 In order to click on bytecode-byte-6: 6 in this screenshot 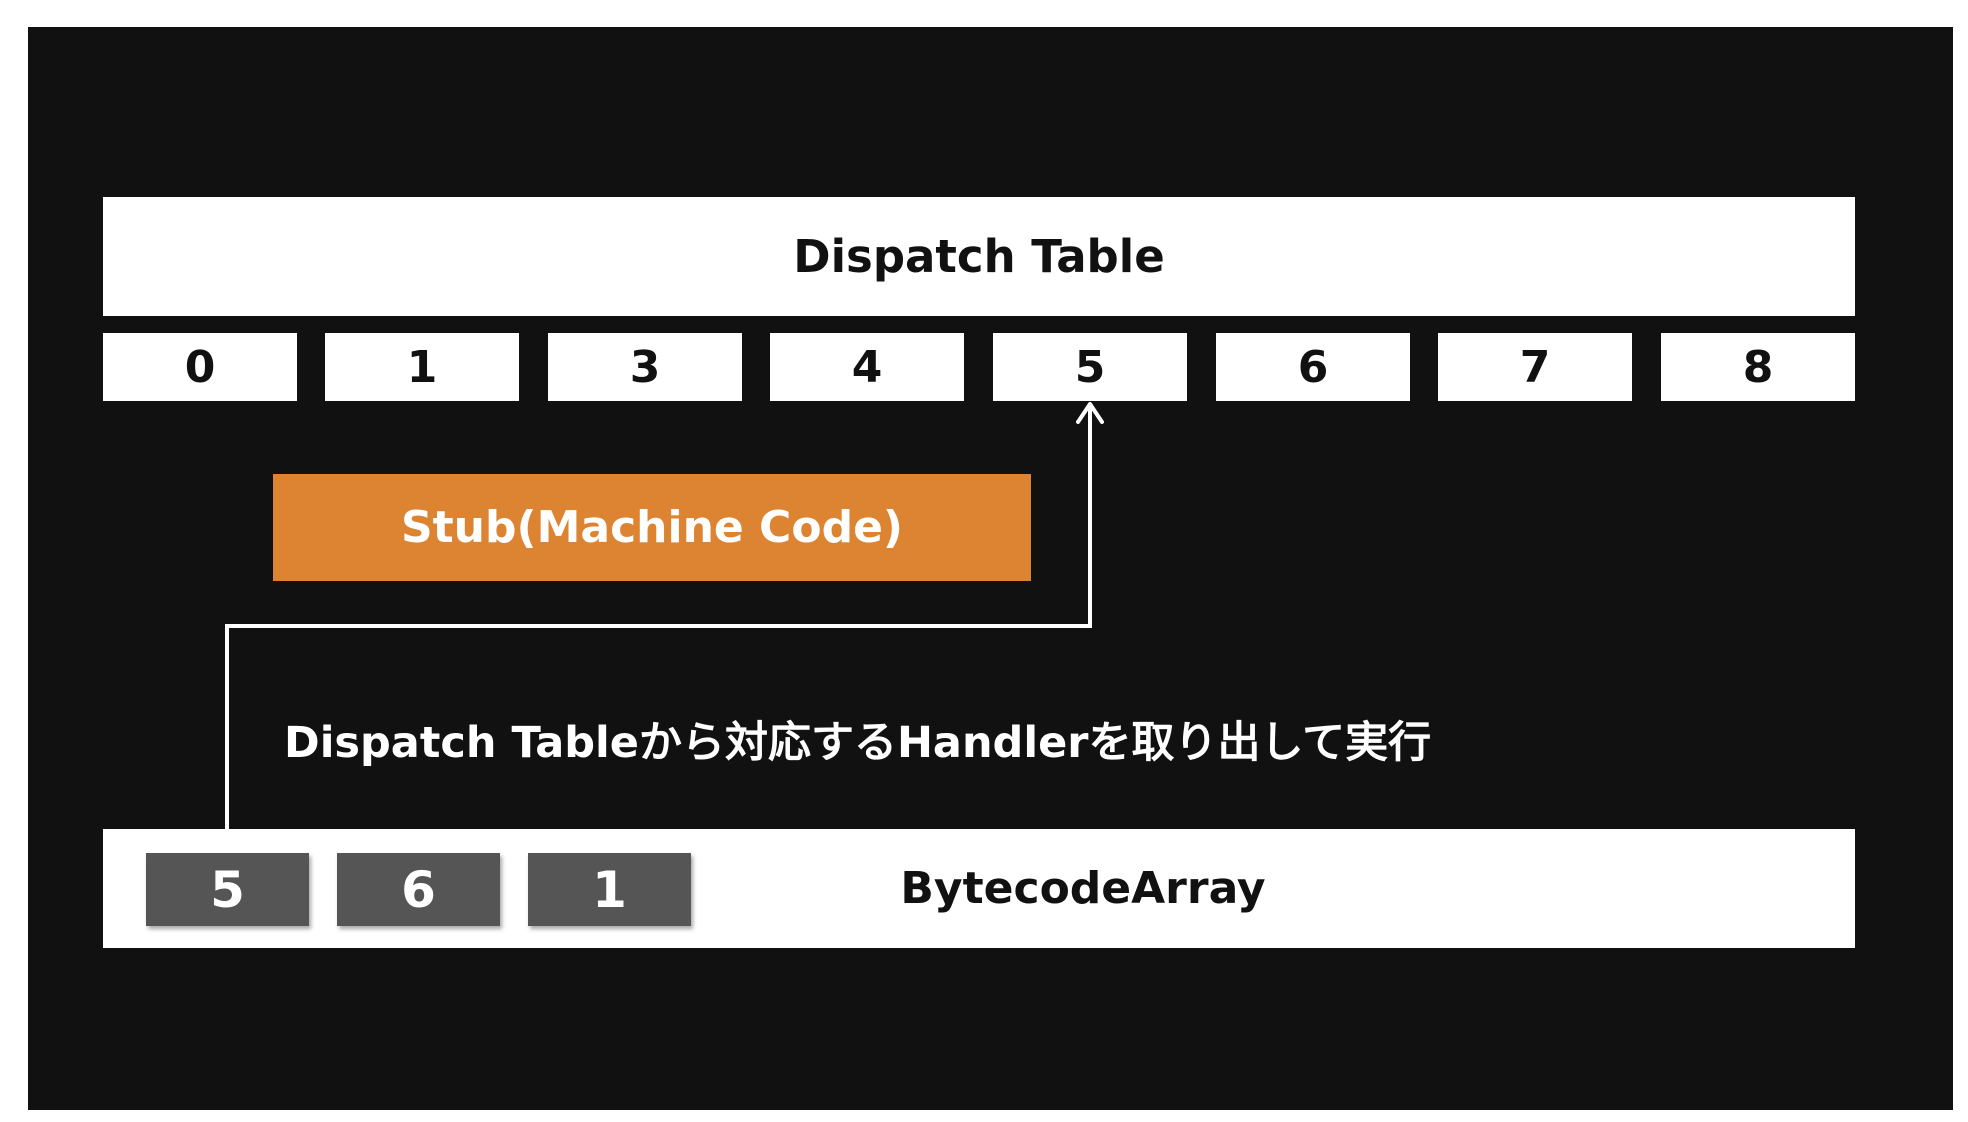, I will do `click(418, 889)`.